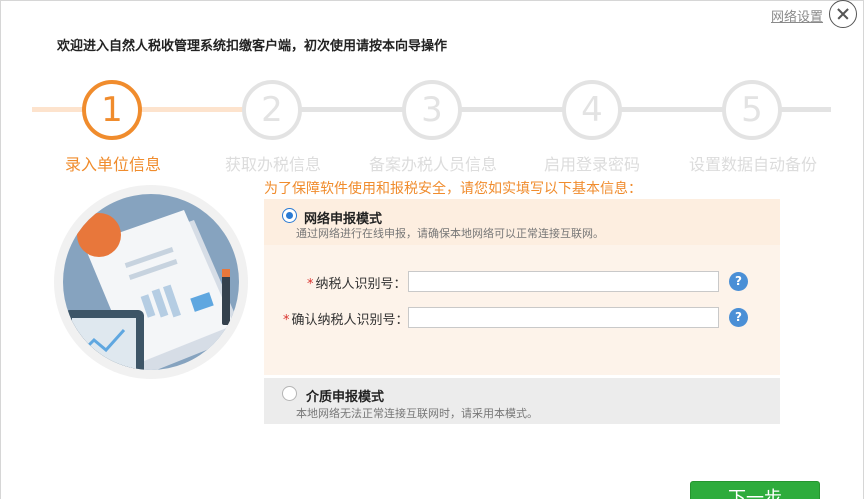 The height and width of the screenshot is (499, 864). I want to click on document-illustration-svg, so click(151, 282).